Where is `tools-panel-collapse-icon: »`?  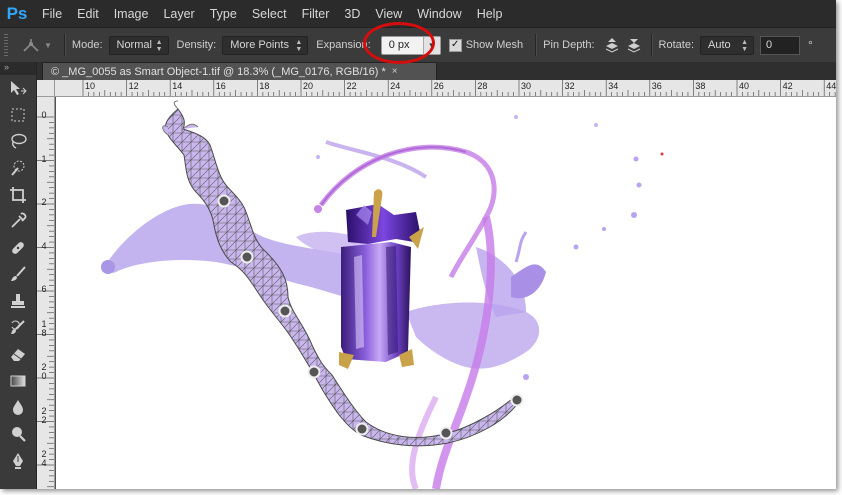
tools-panel-collapse-icon: » is located at coordinates (18, 68).